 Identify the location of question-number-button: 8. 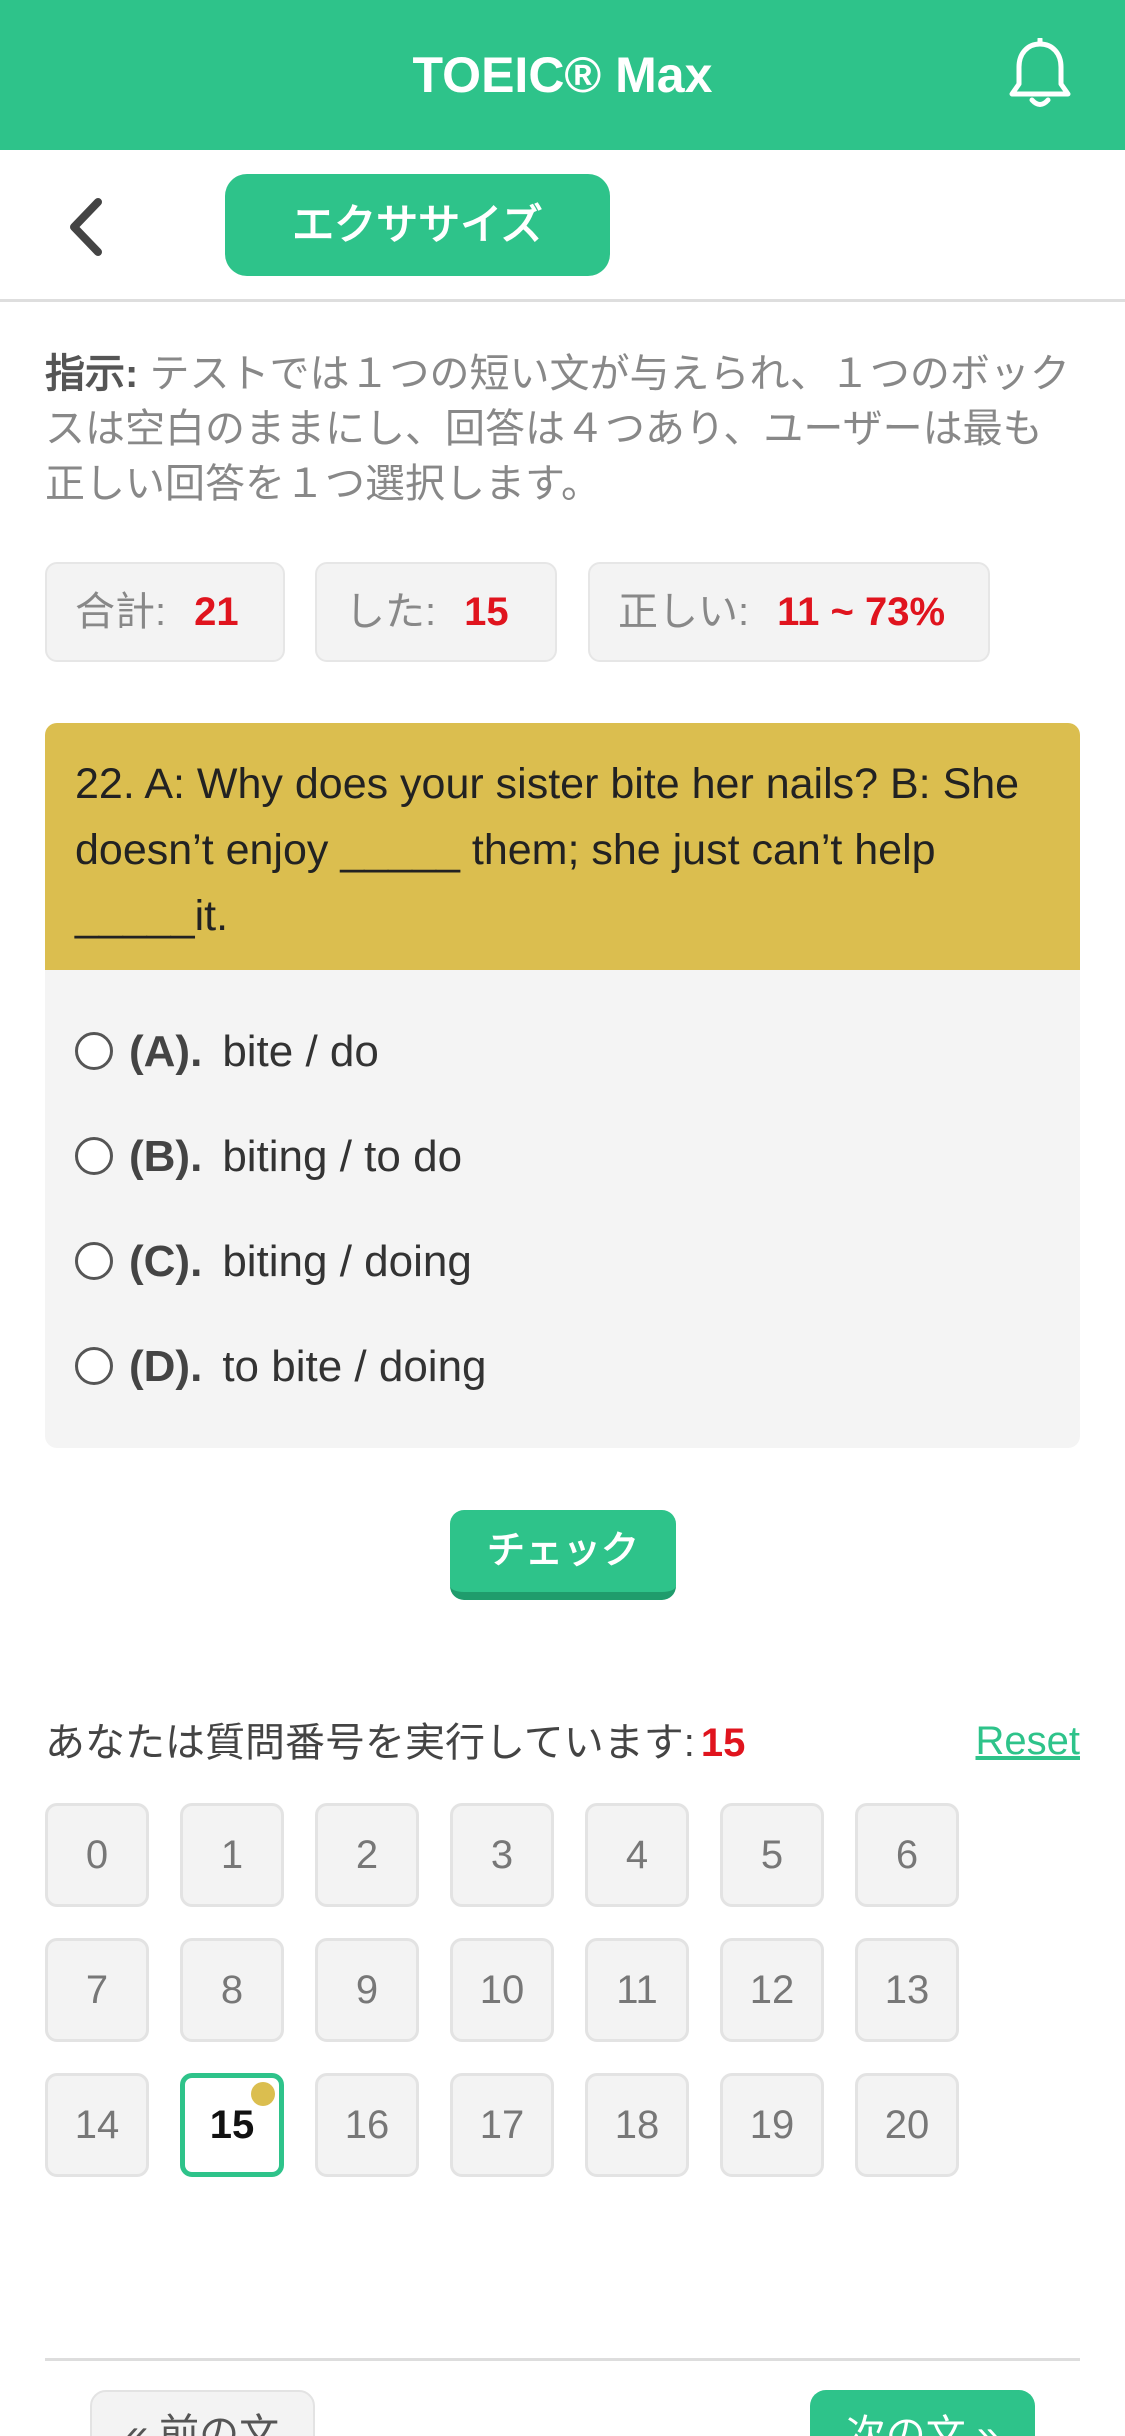
(232, 1990).